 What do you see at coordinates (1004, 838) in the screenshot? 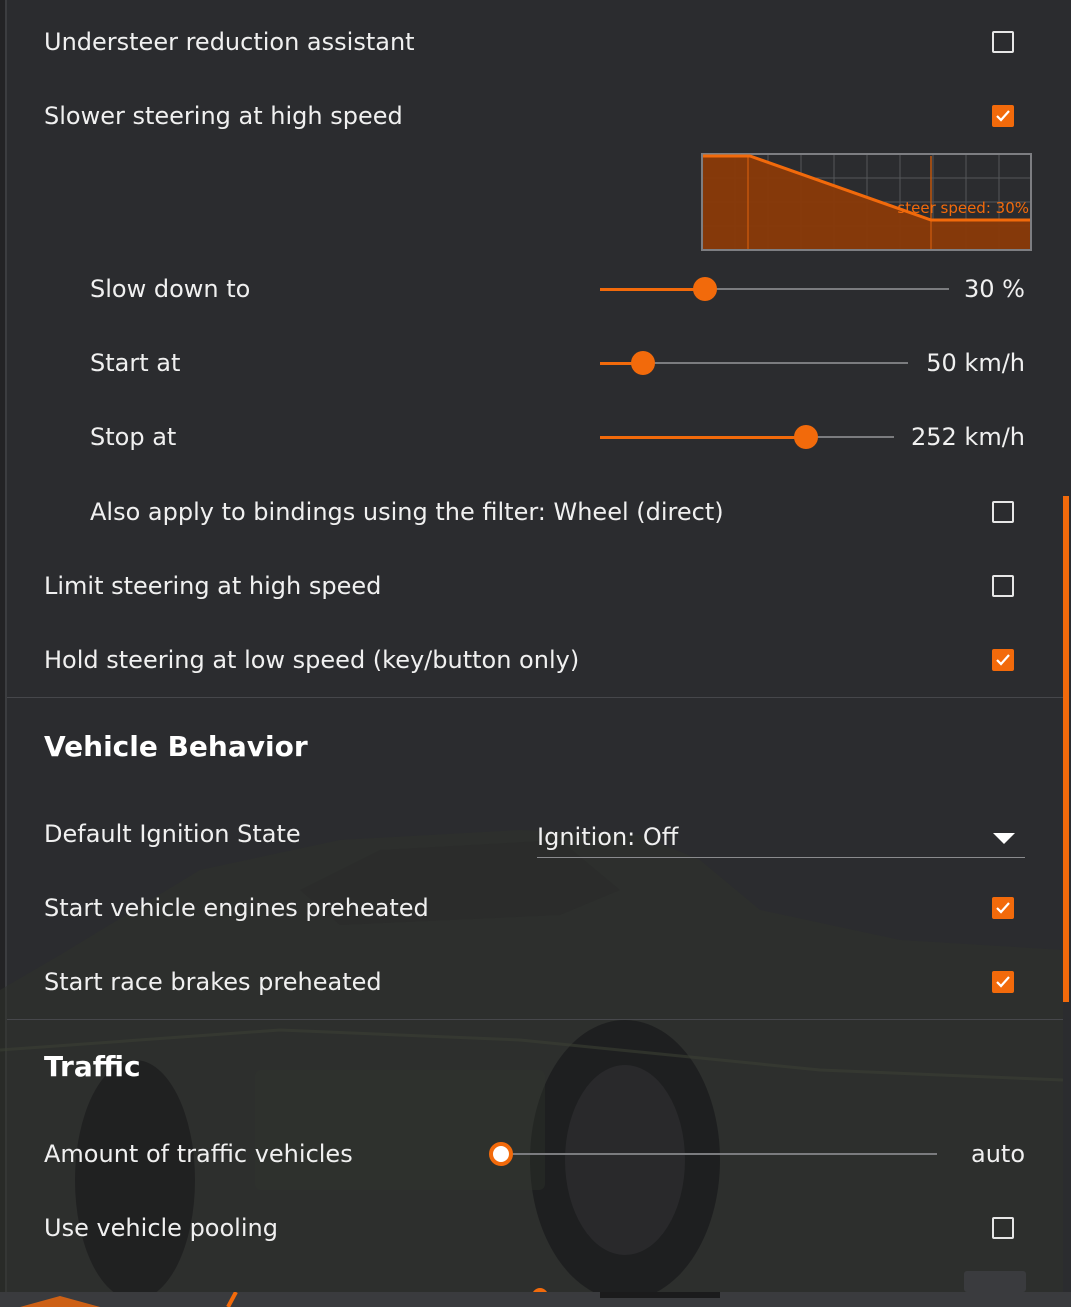
I see `chevron-down-icon` at bounding box center [1004, 838].